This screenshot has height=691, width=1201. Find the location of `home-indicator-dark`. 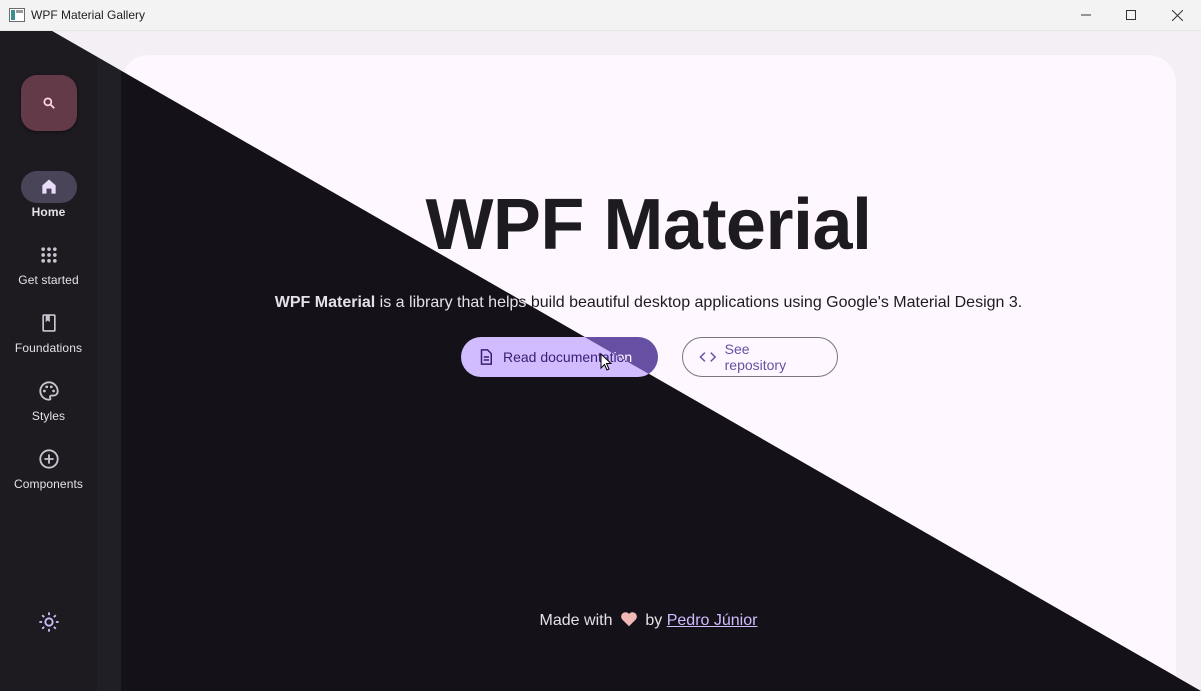

home-indicator-dark is located at coordinates (48, 187).